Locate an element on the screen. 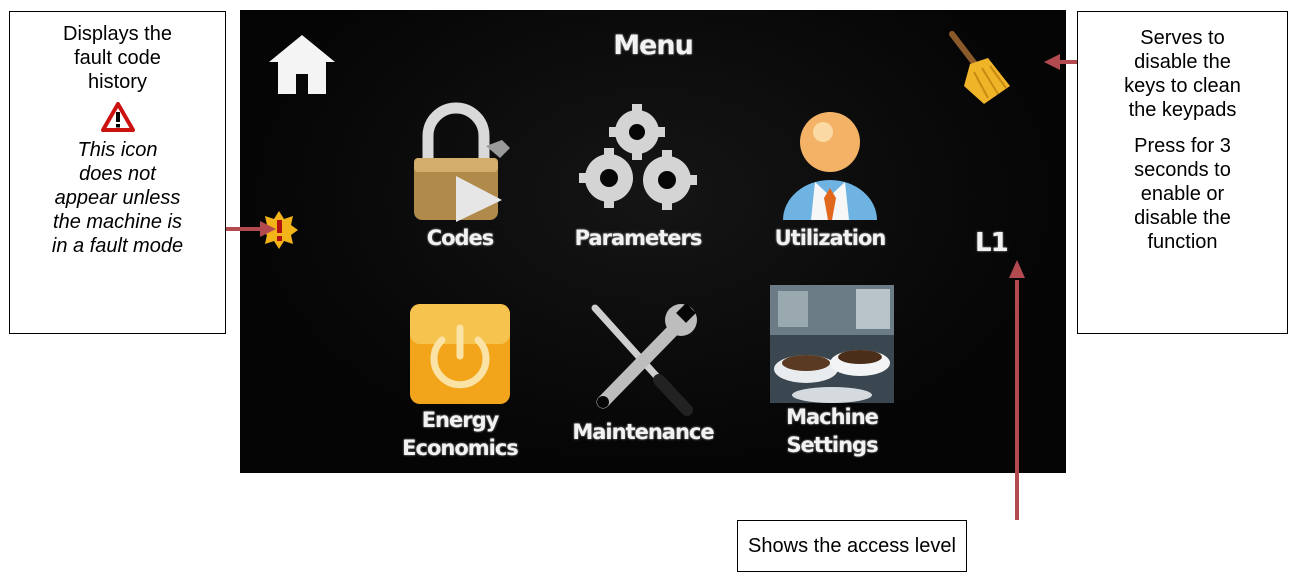  callout-line: history is located at coordinates (117, 82).